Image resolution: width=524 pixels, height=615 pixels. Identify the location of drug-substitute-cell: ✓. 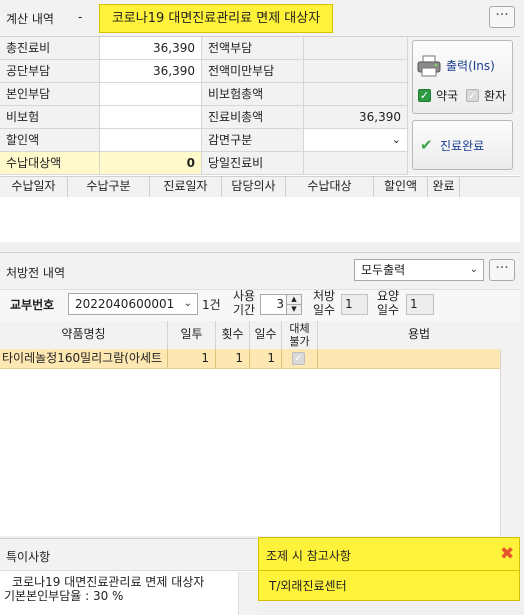
(300, 358).